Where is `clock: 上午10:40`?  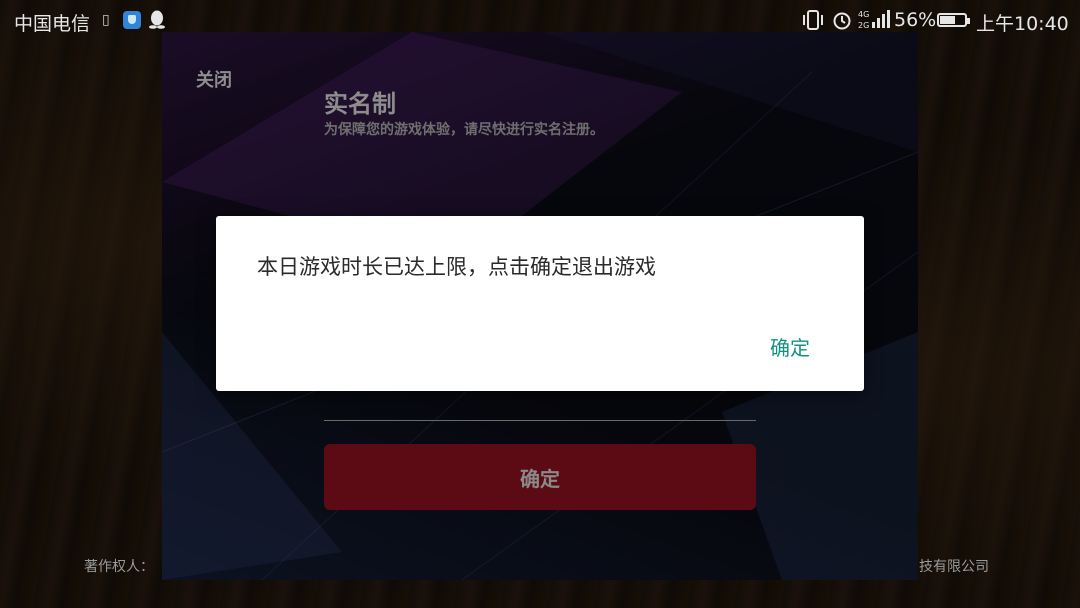
clock: 上午10:40 is located at coordinates (1022, 24).